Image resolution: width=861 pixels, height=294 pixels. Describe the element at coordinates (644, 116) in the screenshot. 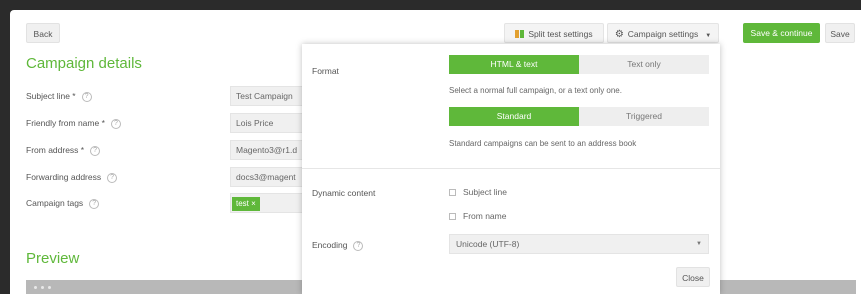

I see `type-triggered-option: Triggered` at that location.